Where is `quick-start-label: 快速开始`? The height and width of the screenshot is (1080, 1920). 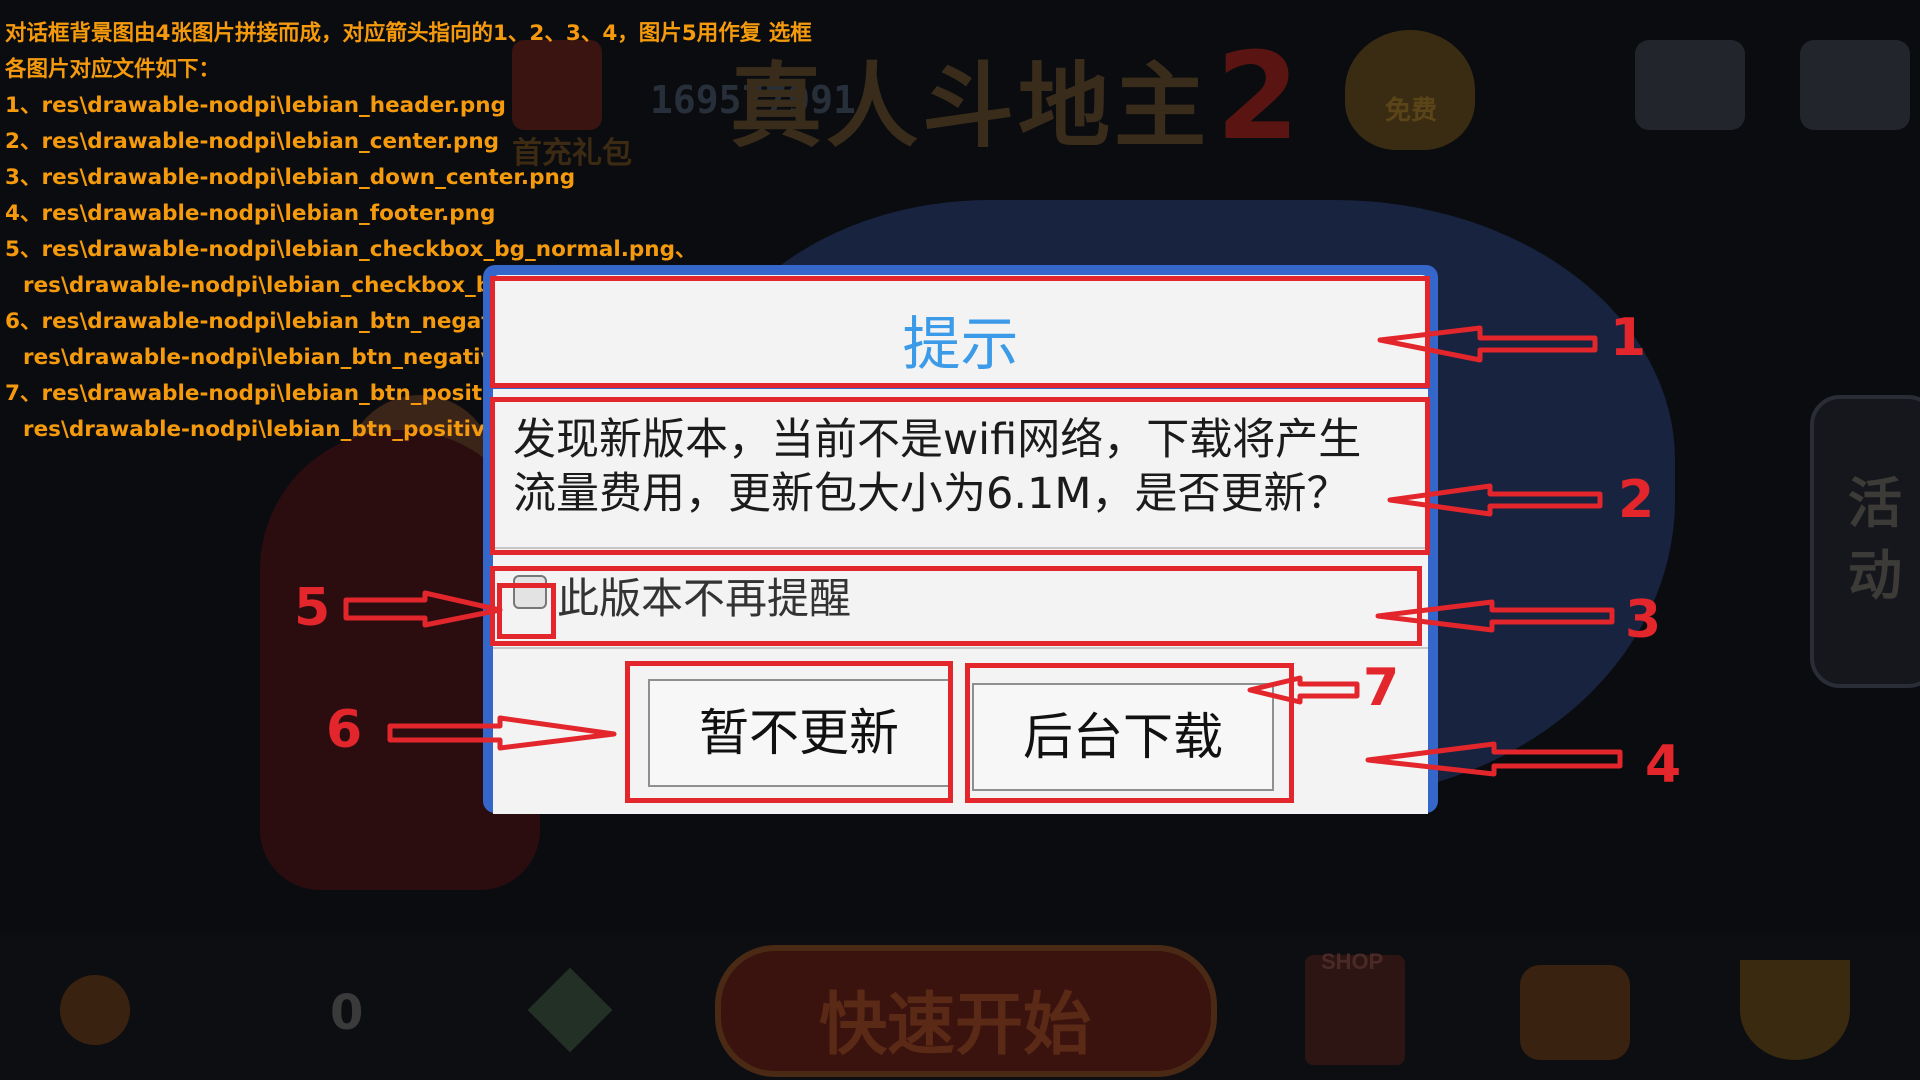 quick-start-label: 快速开始 is located at coordinates (955, 1025).